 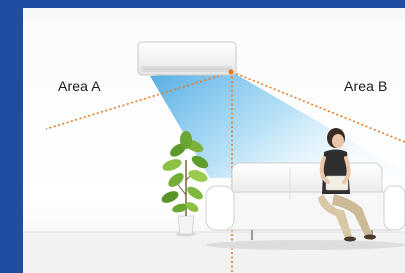 I want to click on air-conditioner-unit-icon, so click(x=187, y=58).